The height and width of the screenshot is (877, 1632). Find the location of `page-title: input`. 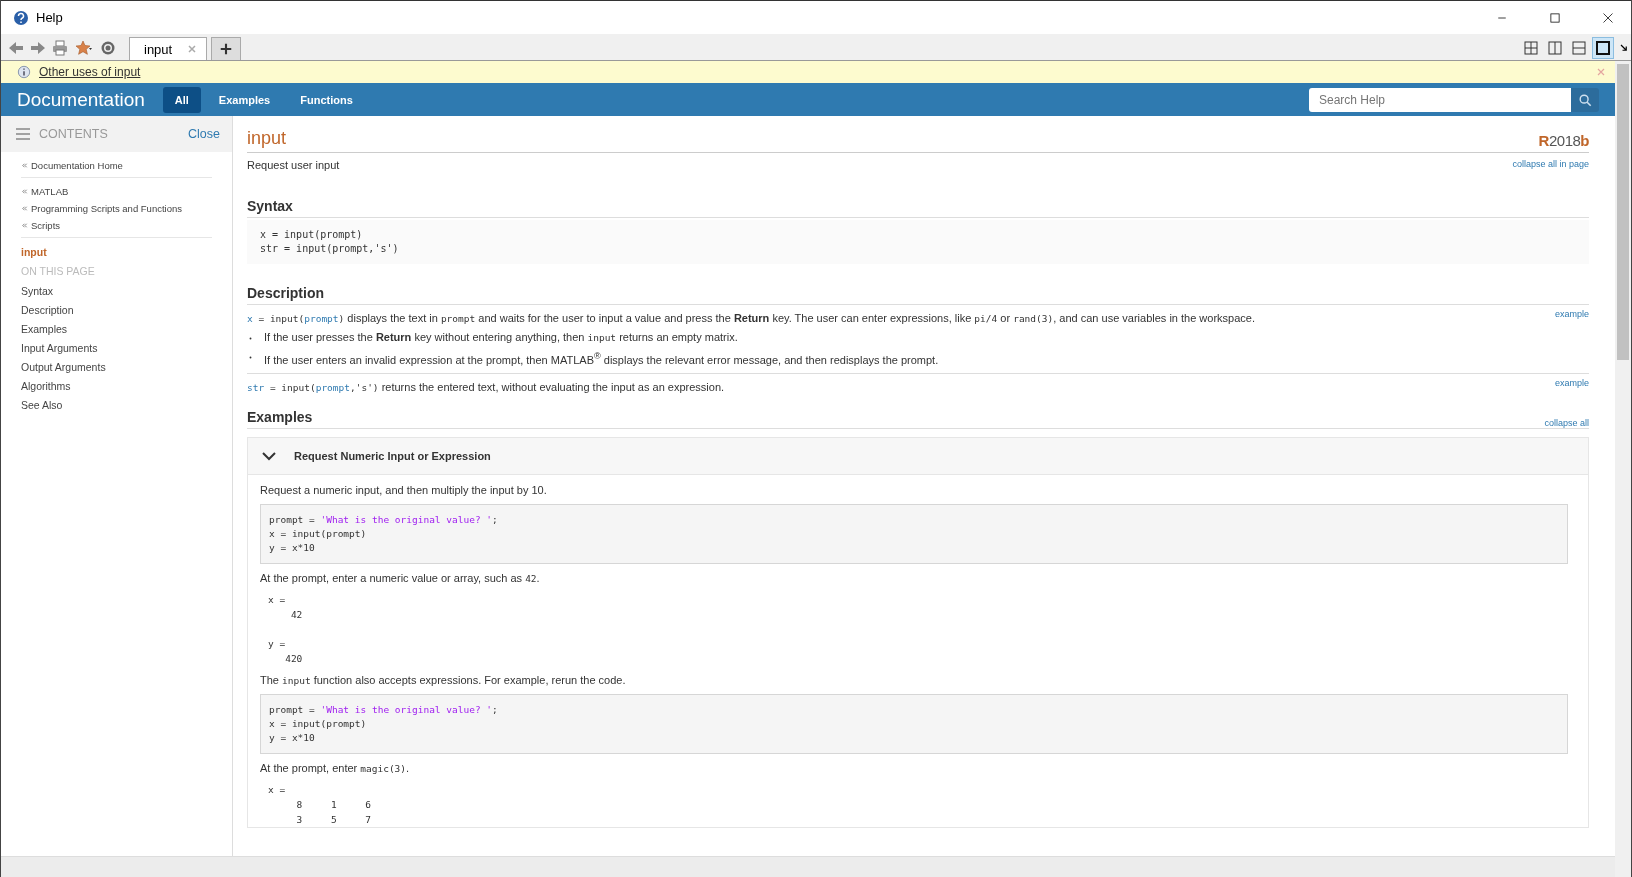

page-title: input is located at coordinates (267, 138).